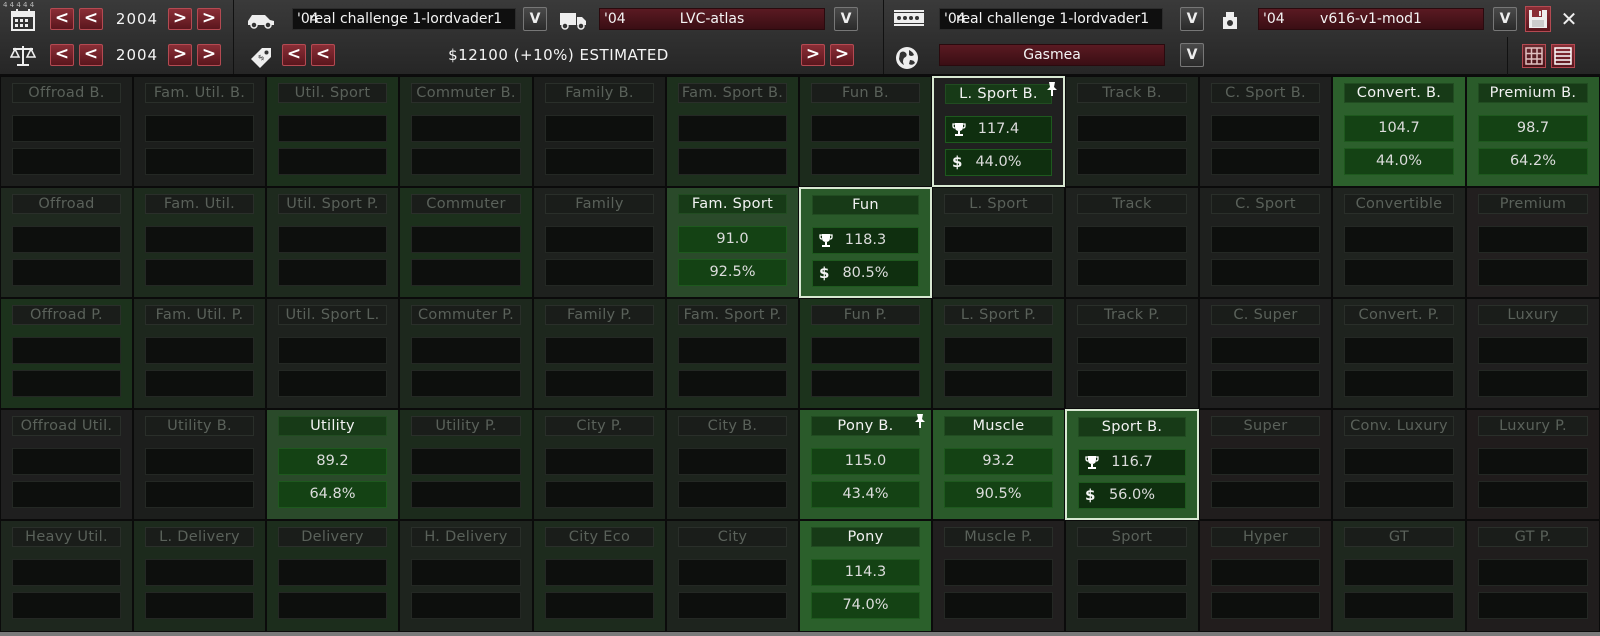  I want to click on engine-family-dropdown-button: V, so click(1192, 19).